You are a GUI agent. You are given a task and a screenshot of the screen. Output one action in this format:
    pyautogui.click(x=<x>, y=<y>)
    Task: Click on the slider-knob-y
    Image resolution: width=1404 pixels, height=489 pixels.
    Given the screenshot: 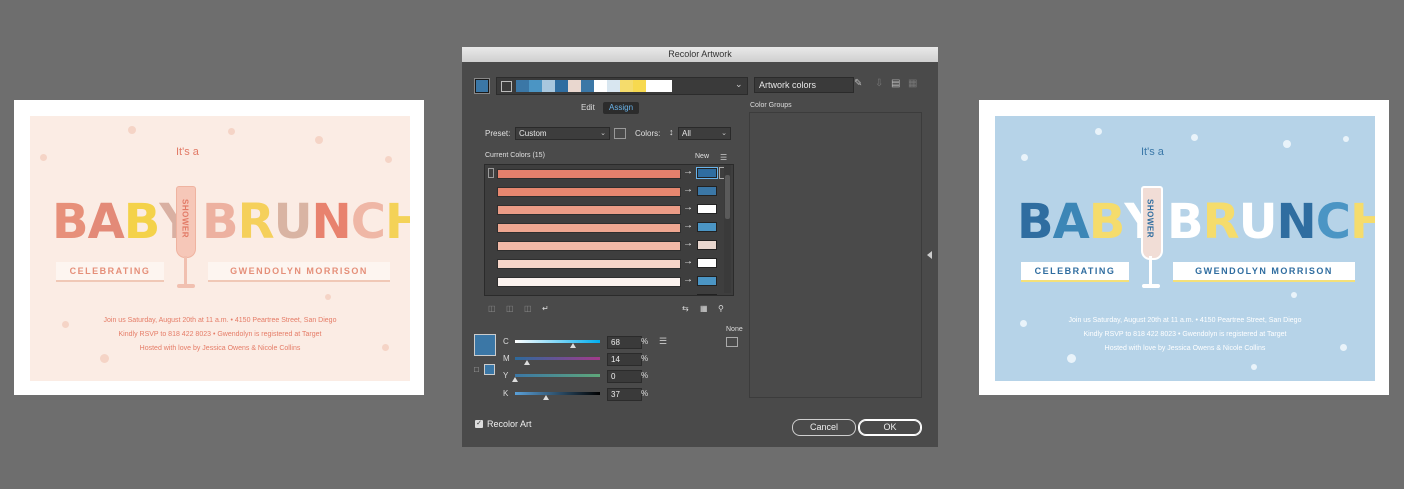 What is the action you would take?
    pyautogui.click(x=515, y=379)
    